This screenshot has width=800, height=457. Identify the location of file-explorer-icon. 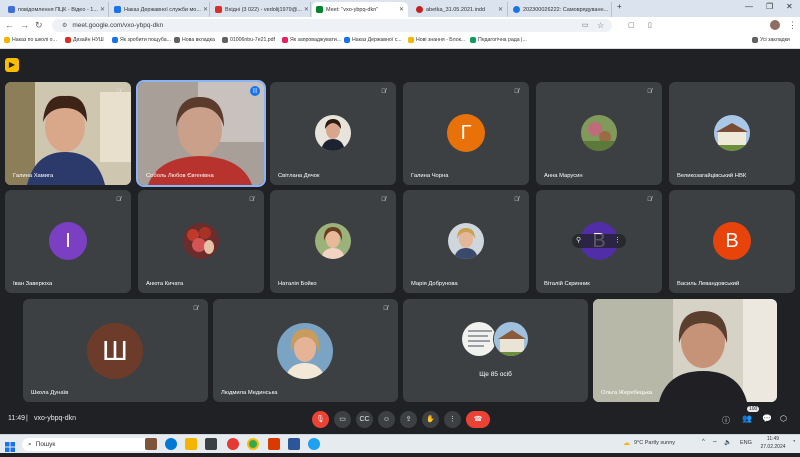
(191, 444).